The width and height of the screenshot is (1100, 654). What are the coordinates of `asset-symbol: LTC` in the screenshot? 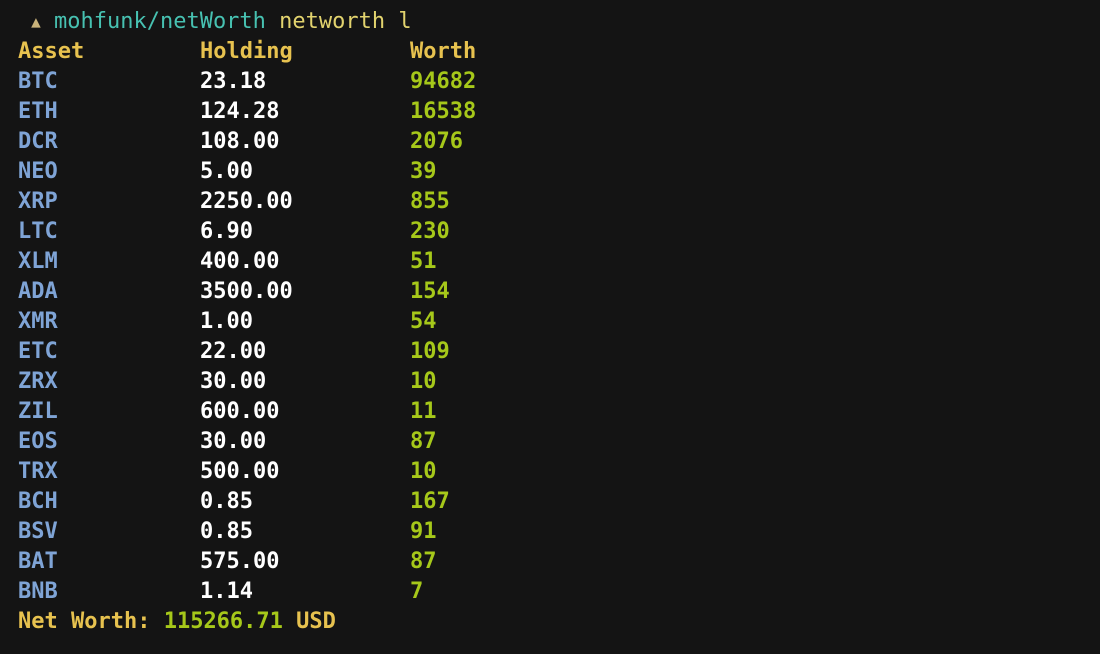 It's located at (38, 231).